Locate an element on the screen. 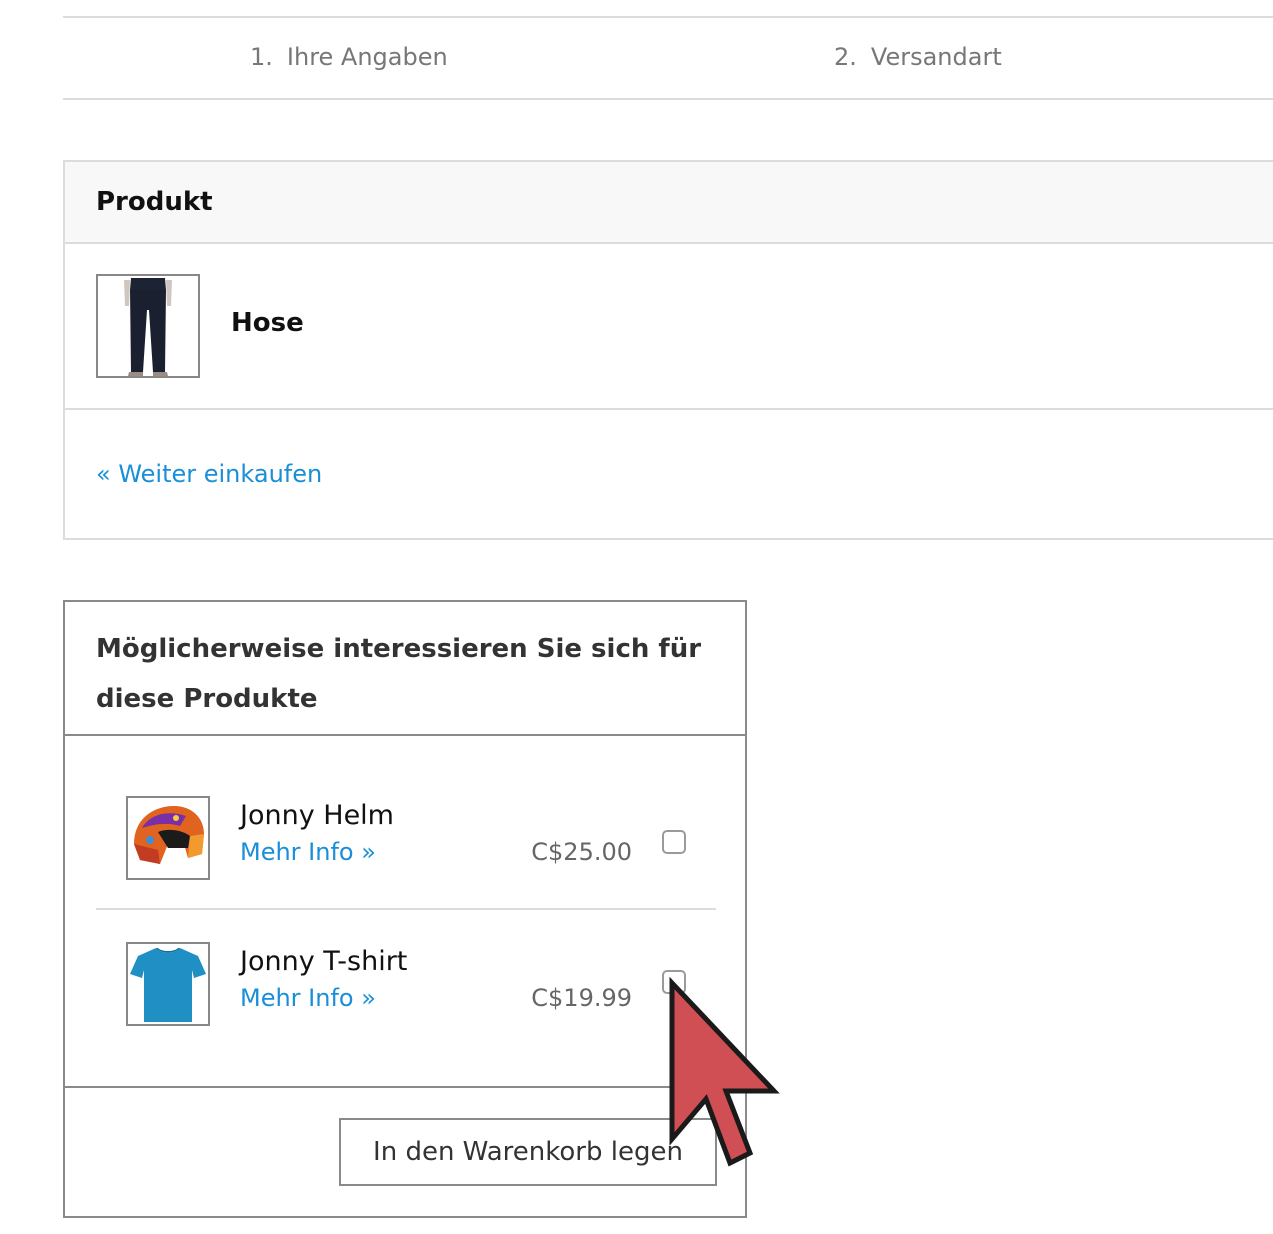 The image size is (1273, 1234). cart-row: Hose is located at coordinates (669, 327).